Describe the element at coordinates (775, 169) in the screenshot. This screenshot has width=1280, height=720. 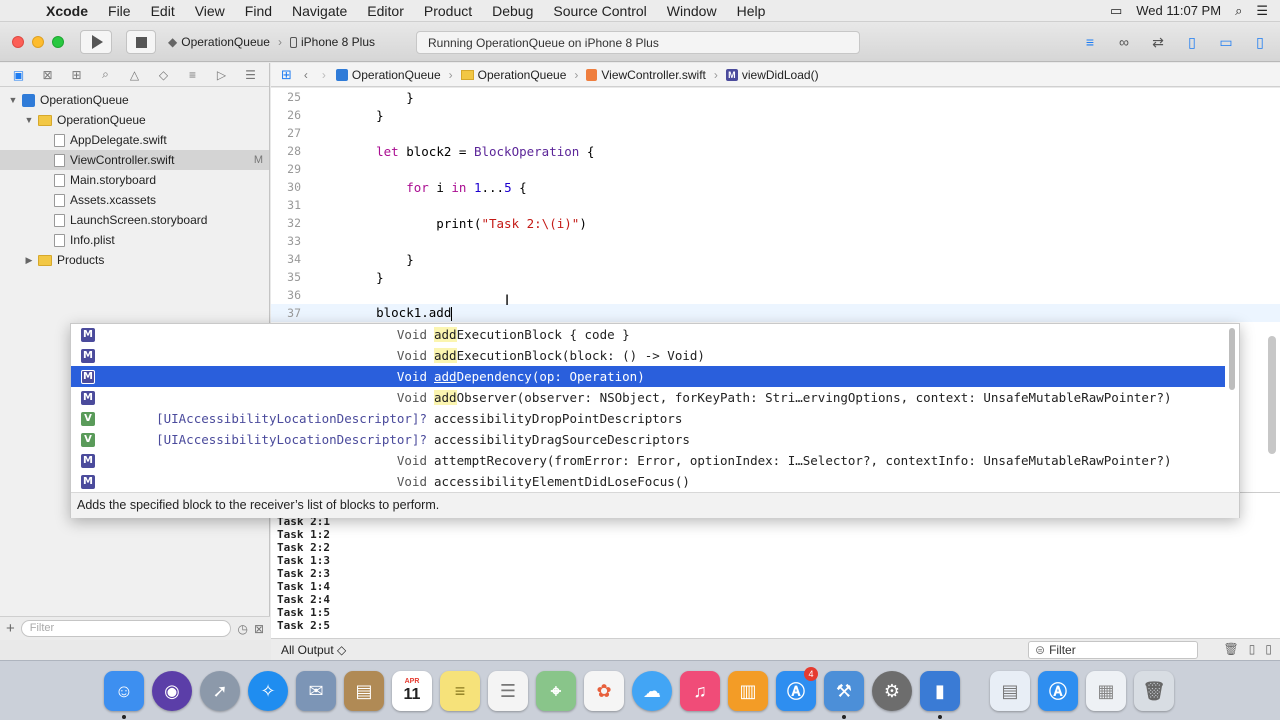
I see `code-line: 29` at that location.